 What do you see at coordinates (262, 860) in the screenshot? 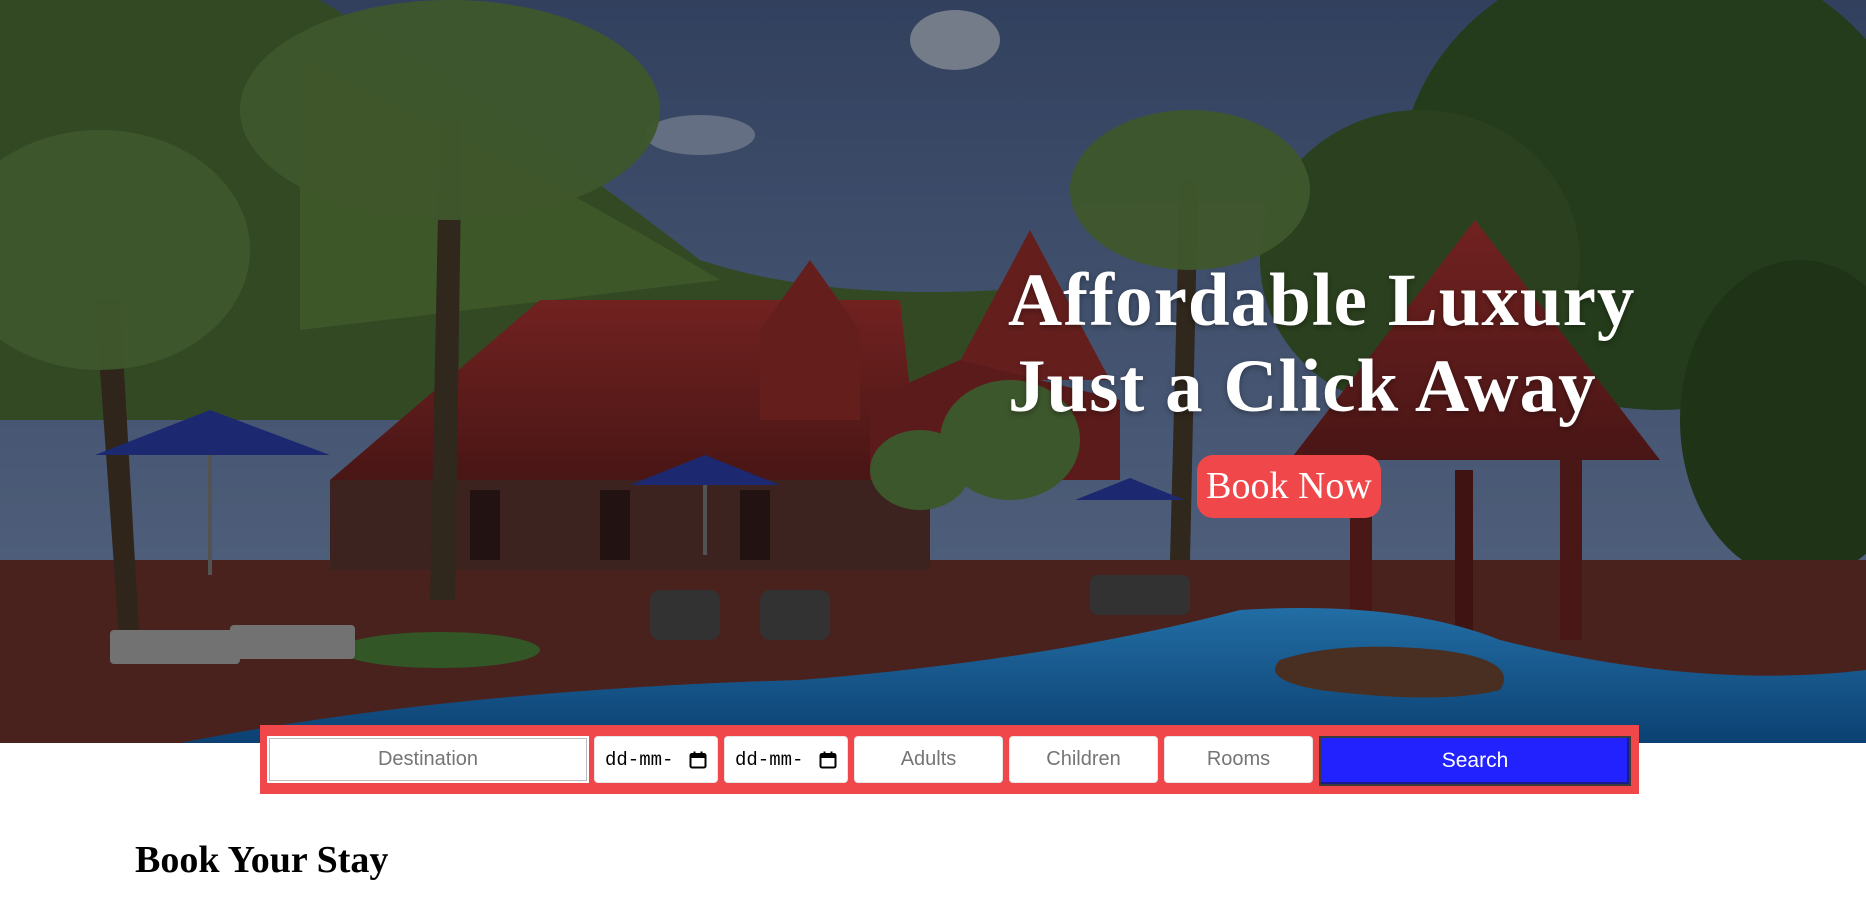
I see `section-title: Book Your Stay` at bounding box center [262, 860].